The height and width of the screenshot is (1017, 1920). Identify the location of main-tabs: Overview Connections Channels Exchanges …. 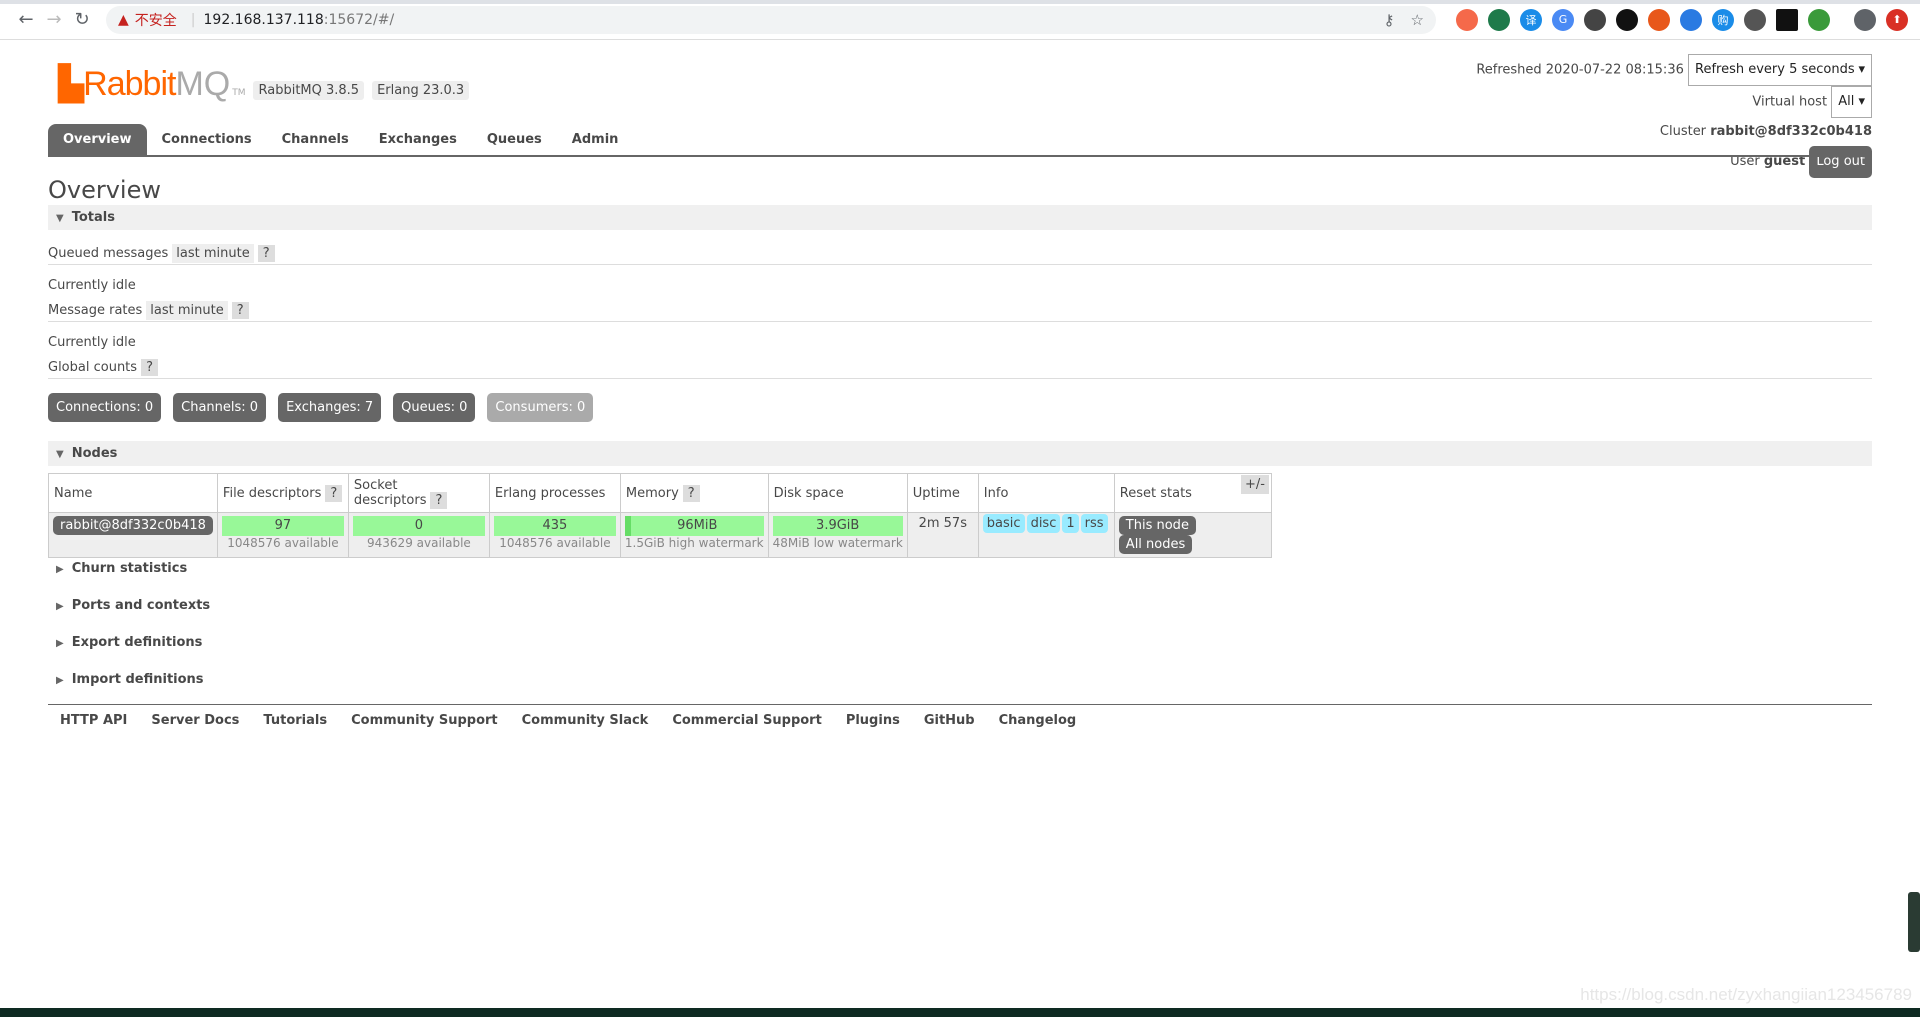
(960, 140).